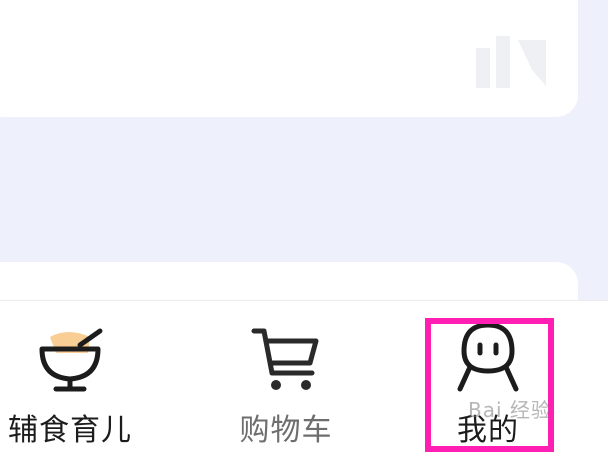 The image size is (608, 452). What do you see at coordinates (489, 385) in the screenshot?
I see `highlight-annotation-box` at bounding box center [489, 385].